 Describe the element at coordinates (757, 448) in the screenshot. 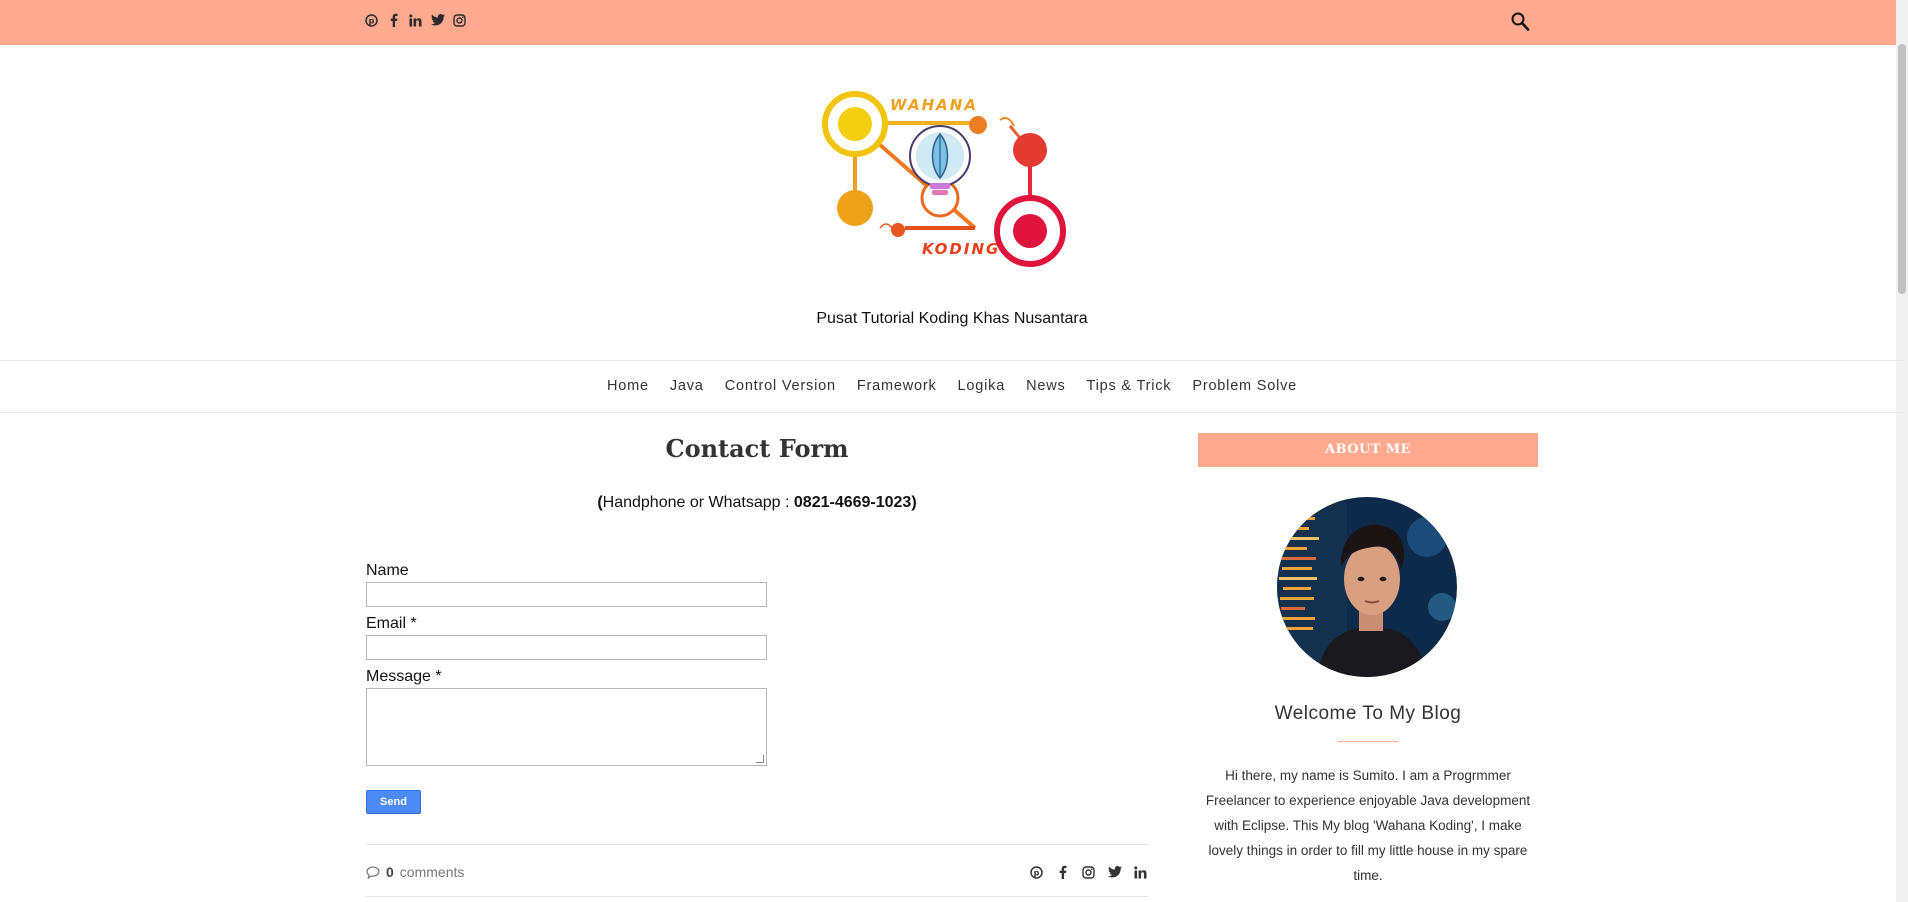

I see `page-title: Contact Form` at that location.